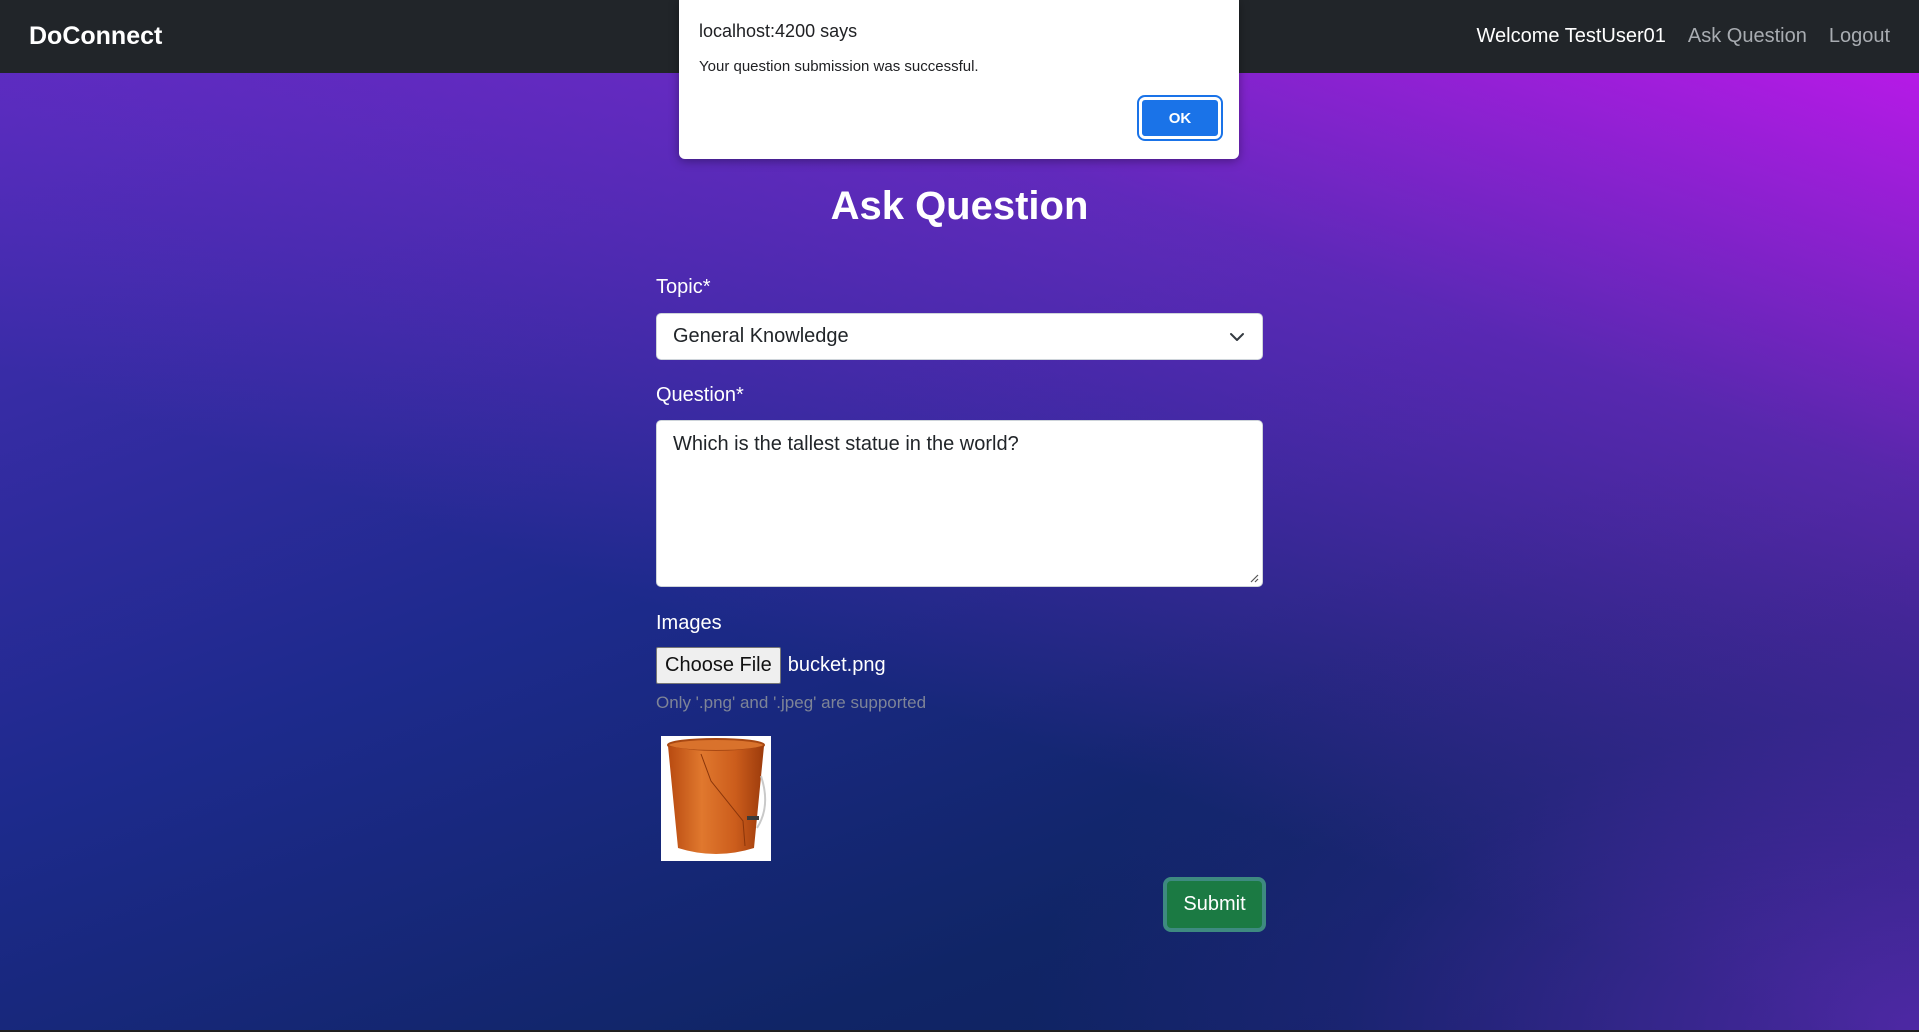  Describe the element at coordinates (836, 665) in the screenshot. I see `selected-file-name: bucket.png` at that location.